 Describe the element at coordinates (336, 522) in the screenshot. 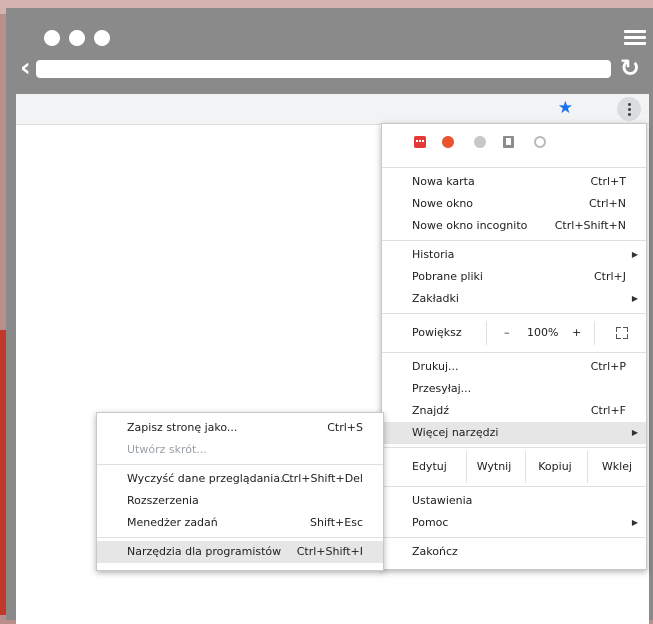

I see `menu-item-shortcut: Shift+Esc` at that location.